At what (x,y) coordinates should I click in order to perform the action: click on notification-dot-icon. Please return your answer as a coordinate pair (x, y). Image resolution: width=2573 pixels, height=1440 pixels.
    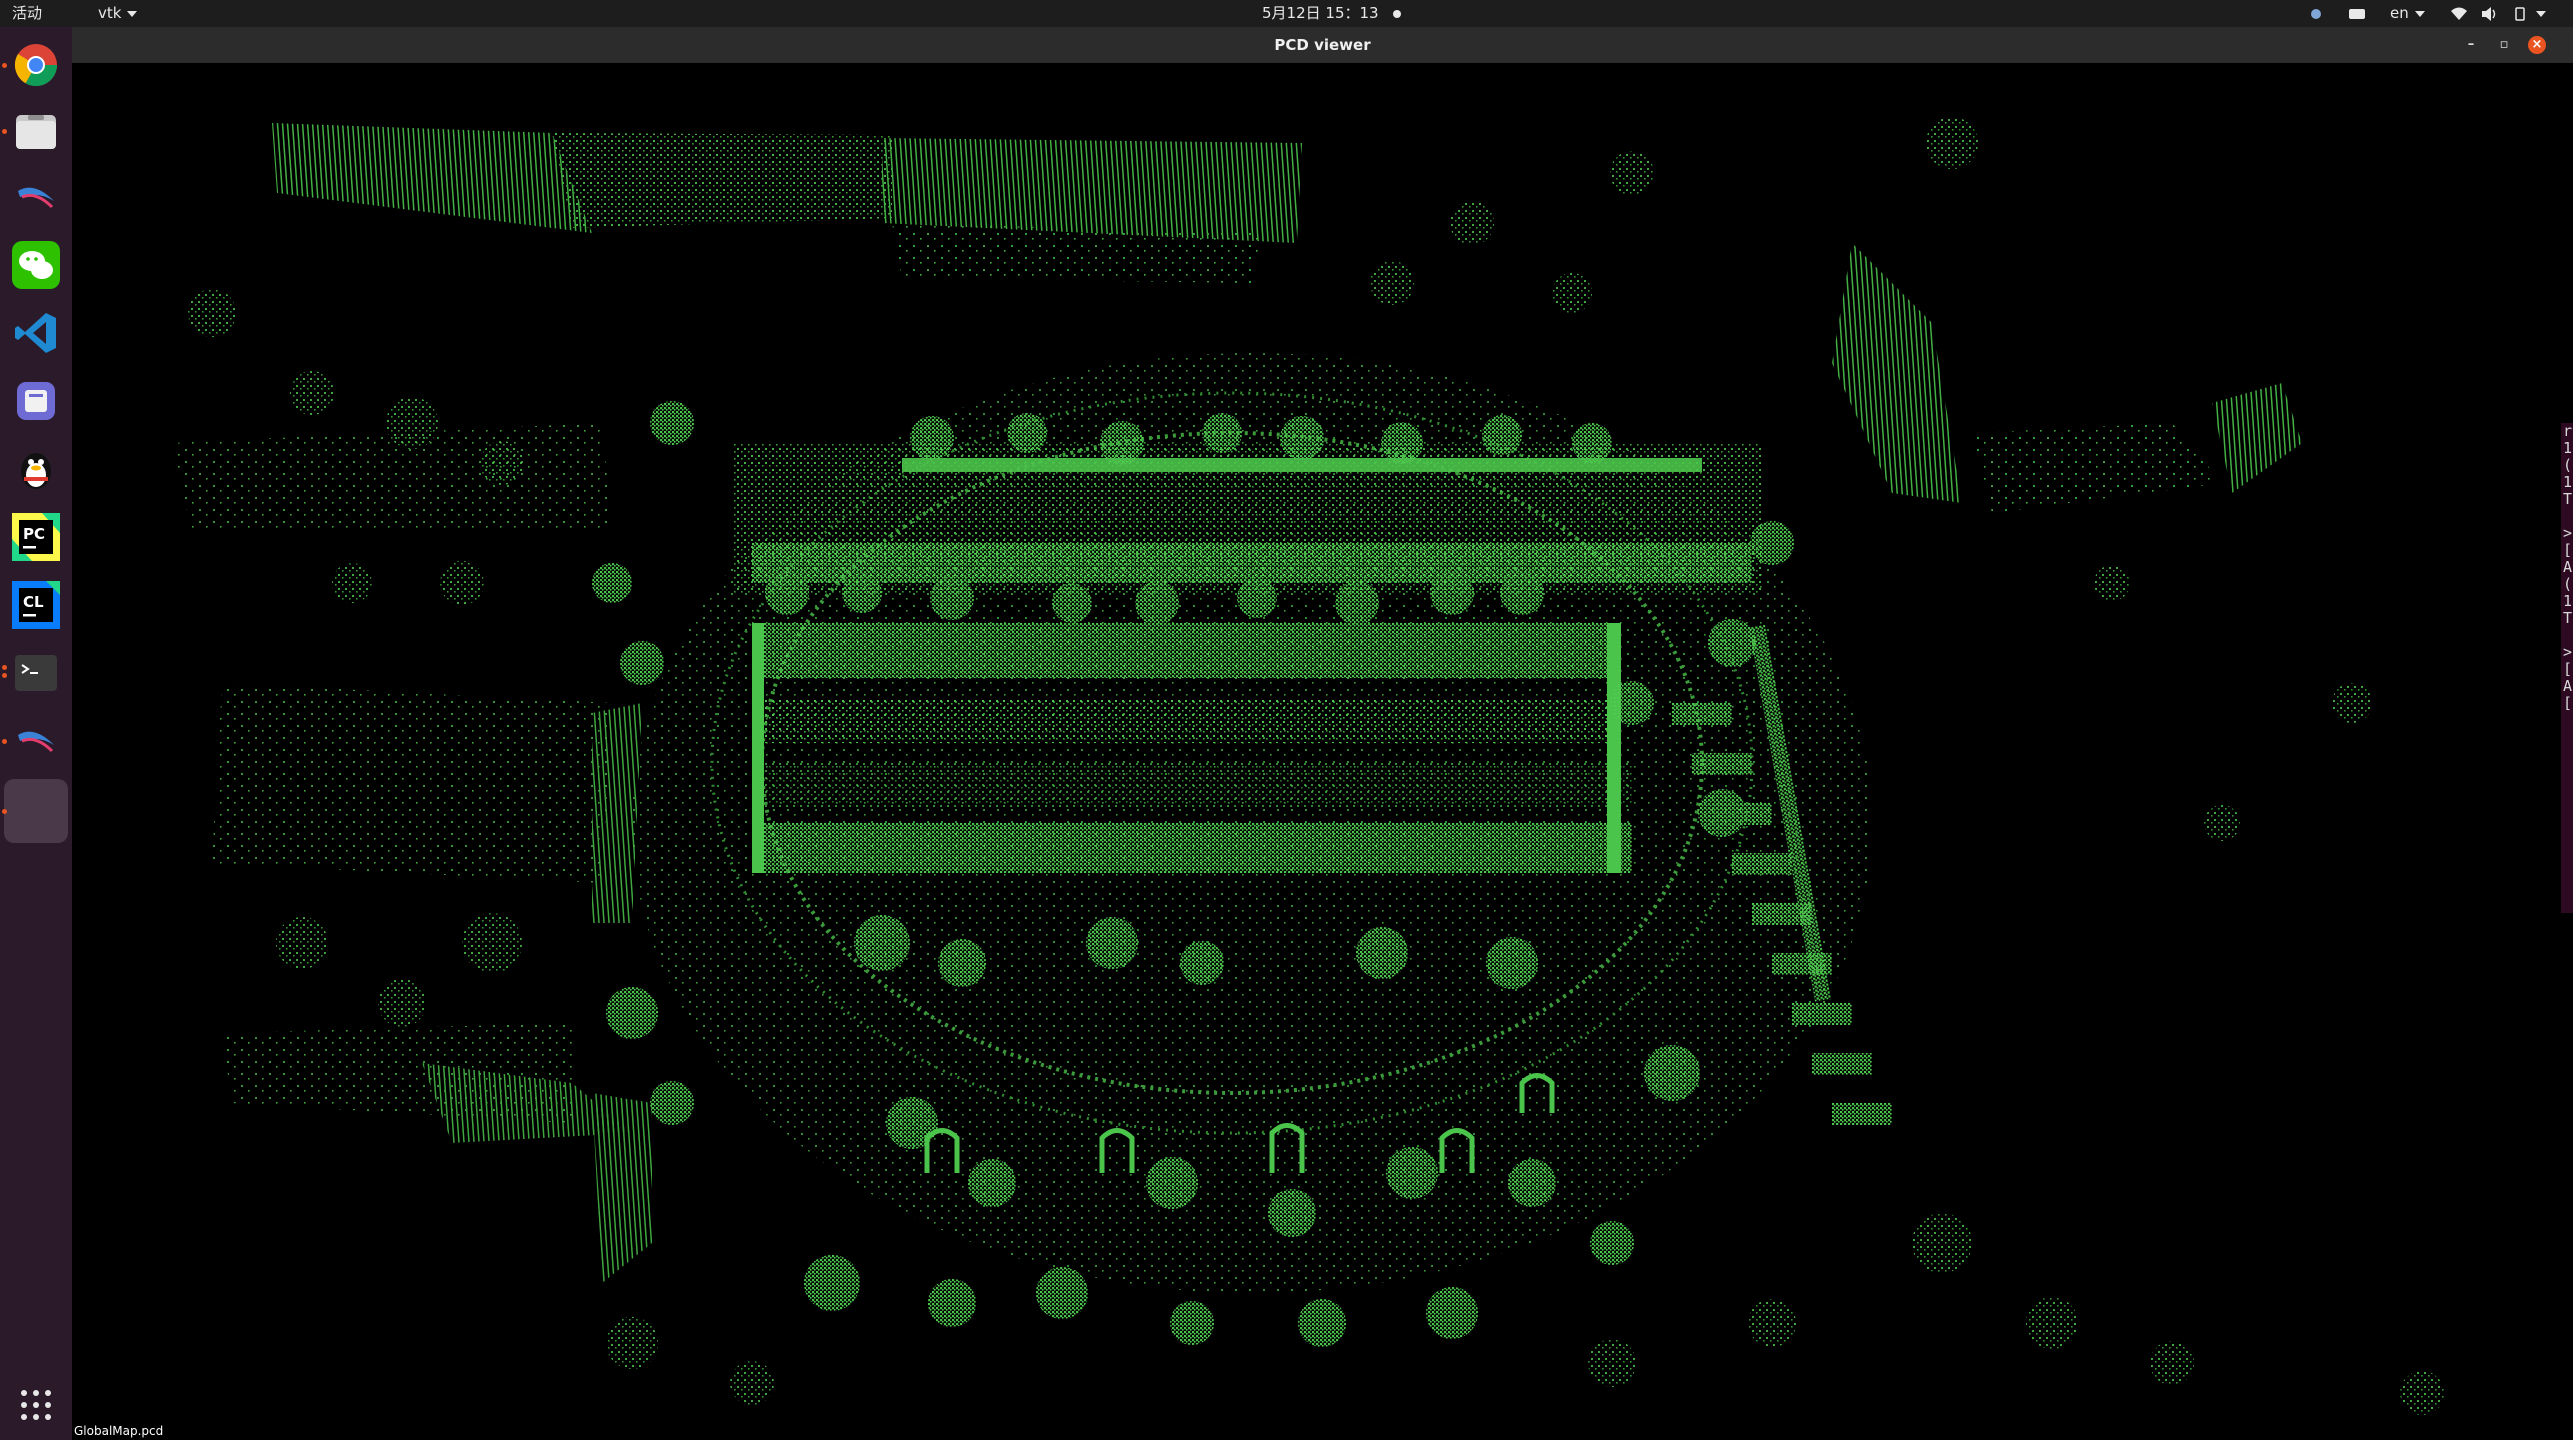
    Looking at the image, I should click on (1396, 13).